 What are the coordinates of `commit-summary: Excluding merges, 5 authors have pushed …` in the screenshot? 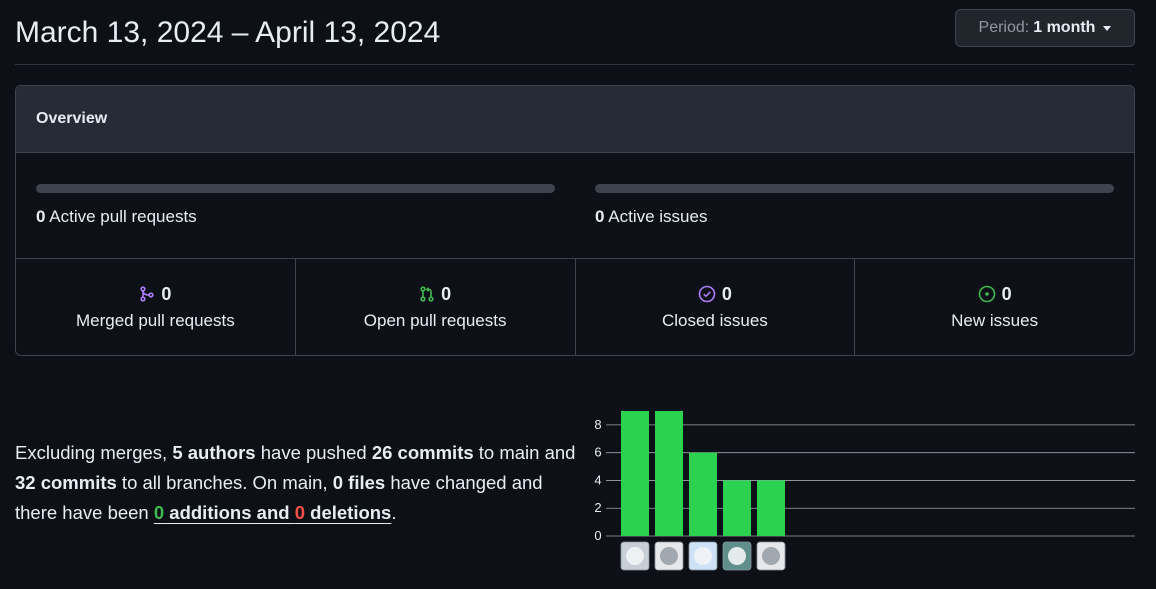 It's located at (300, 483).